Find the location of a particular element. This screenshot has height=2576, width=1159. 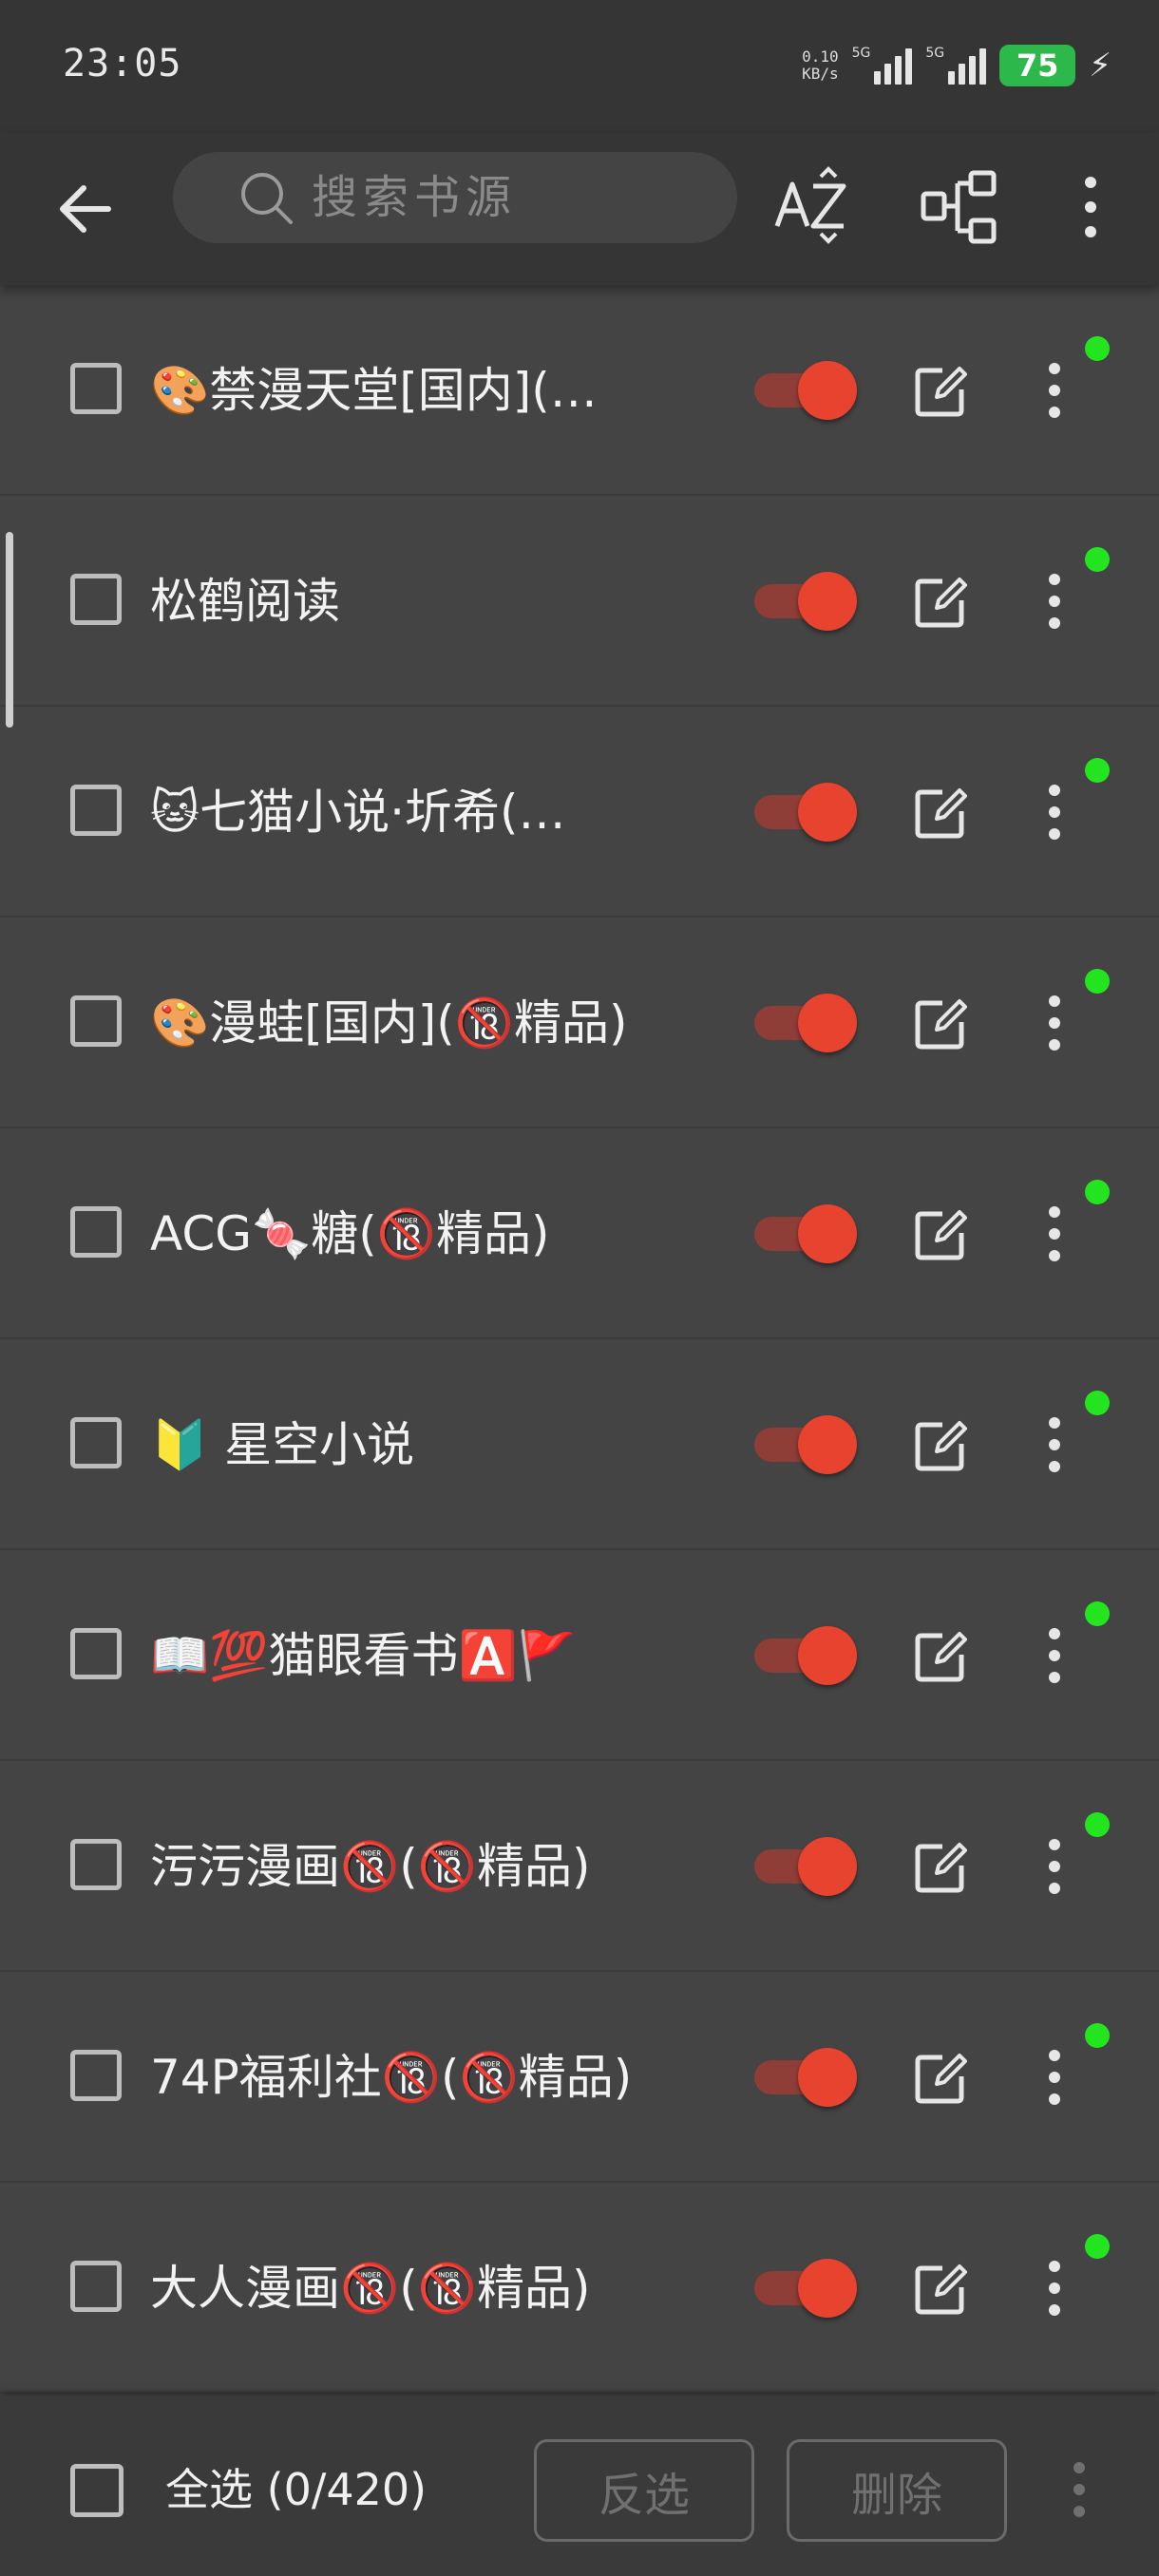

arrow-left-icon is located at coordinates (85, 209).